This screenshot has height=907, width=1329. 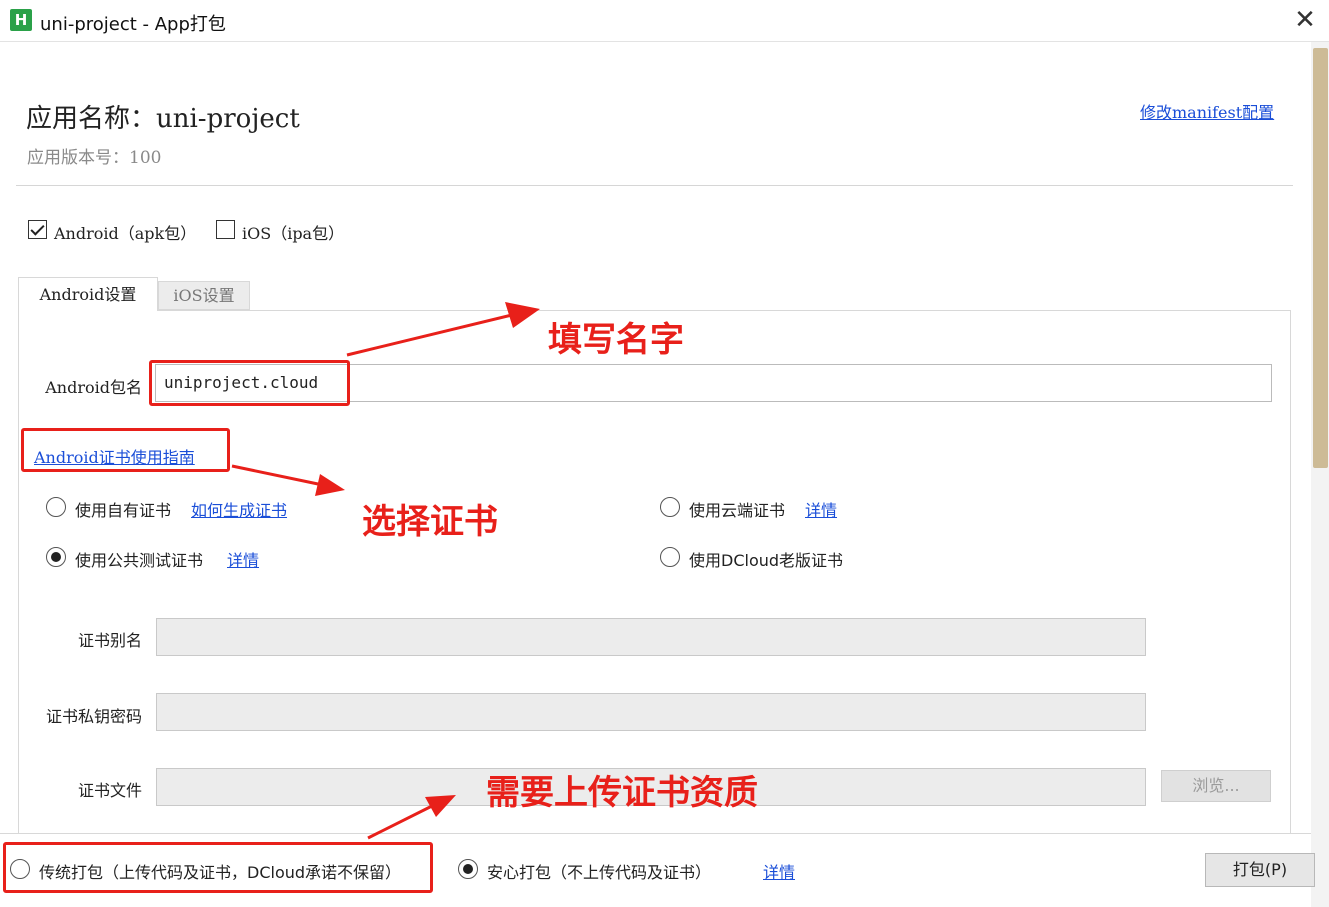 What do you see at coordinates (821, 509) in the screenshot?
I see `cloud-cert-detail-link: 详情` at bounding box center [821, 509].